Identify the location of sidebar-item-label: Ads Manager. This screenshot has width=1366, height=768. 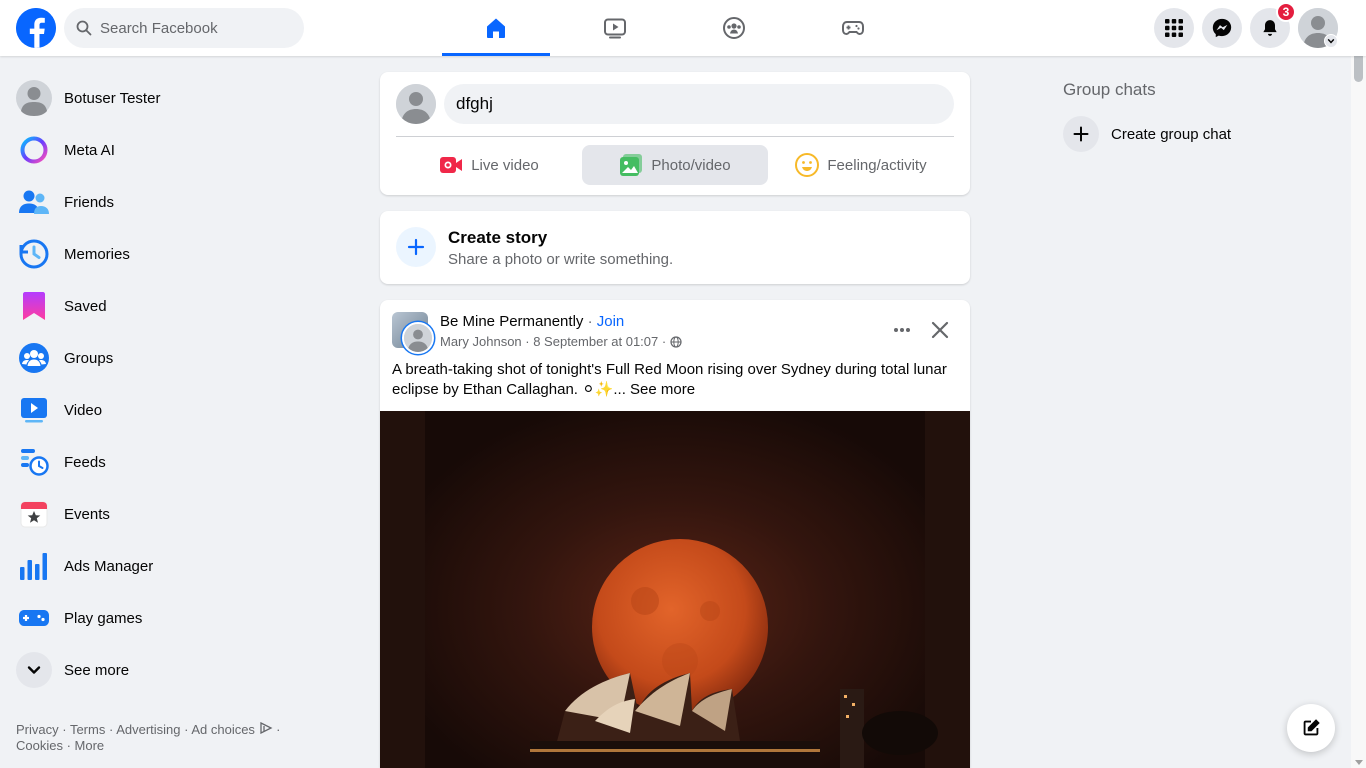
(109, 566).